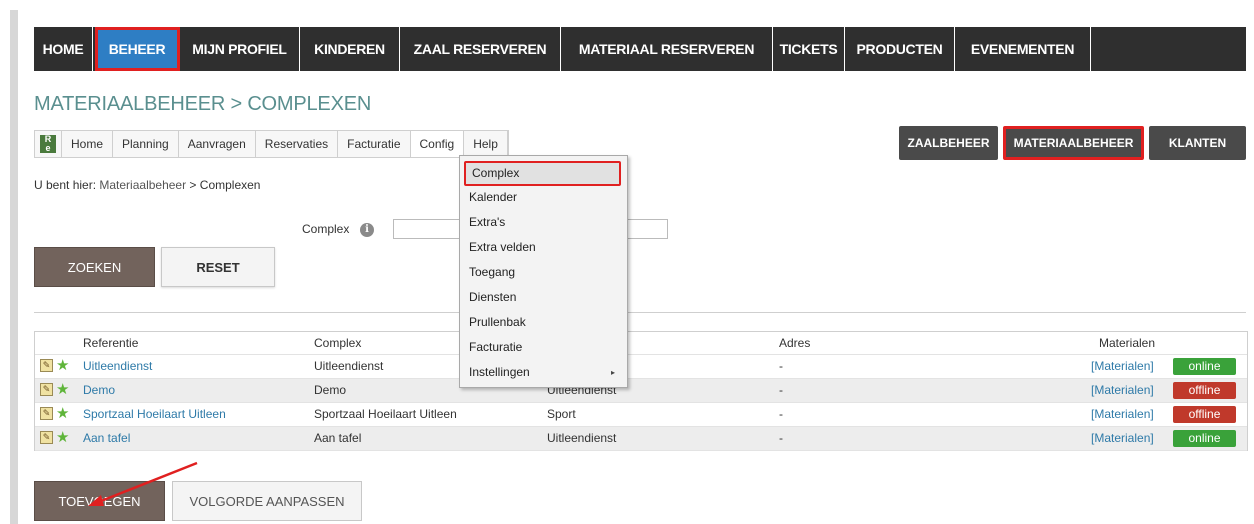 The height and width of the screenshot is (524, 1254). I want to click on nav-tickets: TICKETS, so click(809, 49).